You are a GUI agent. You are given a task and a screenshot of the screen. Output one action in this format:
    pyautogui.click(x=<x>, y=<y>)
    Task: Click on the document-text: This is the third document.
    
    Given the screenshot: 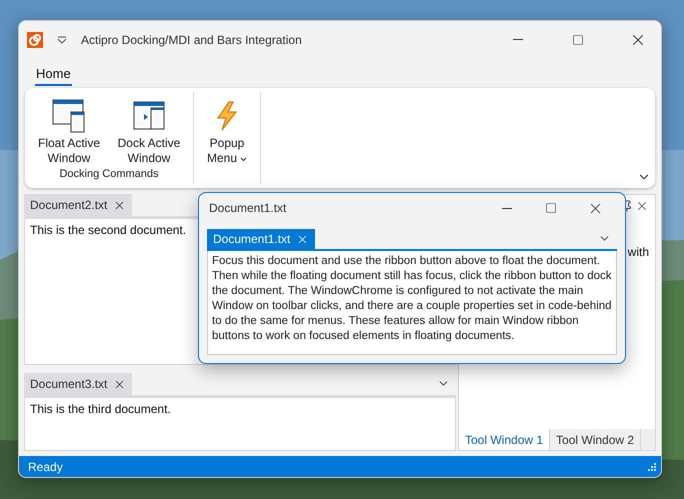 What is the action you would take?
    pyautogui.click(x=100, y=409)
    